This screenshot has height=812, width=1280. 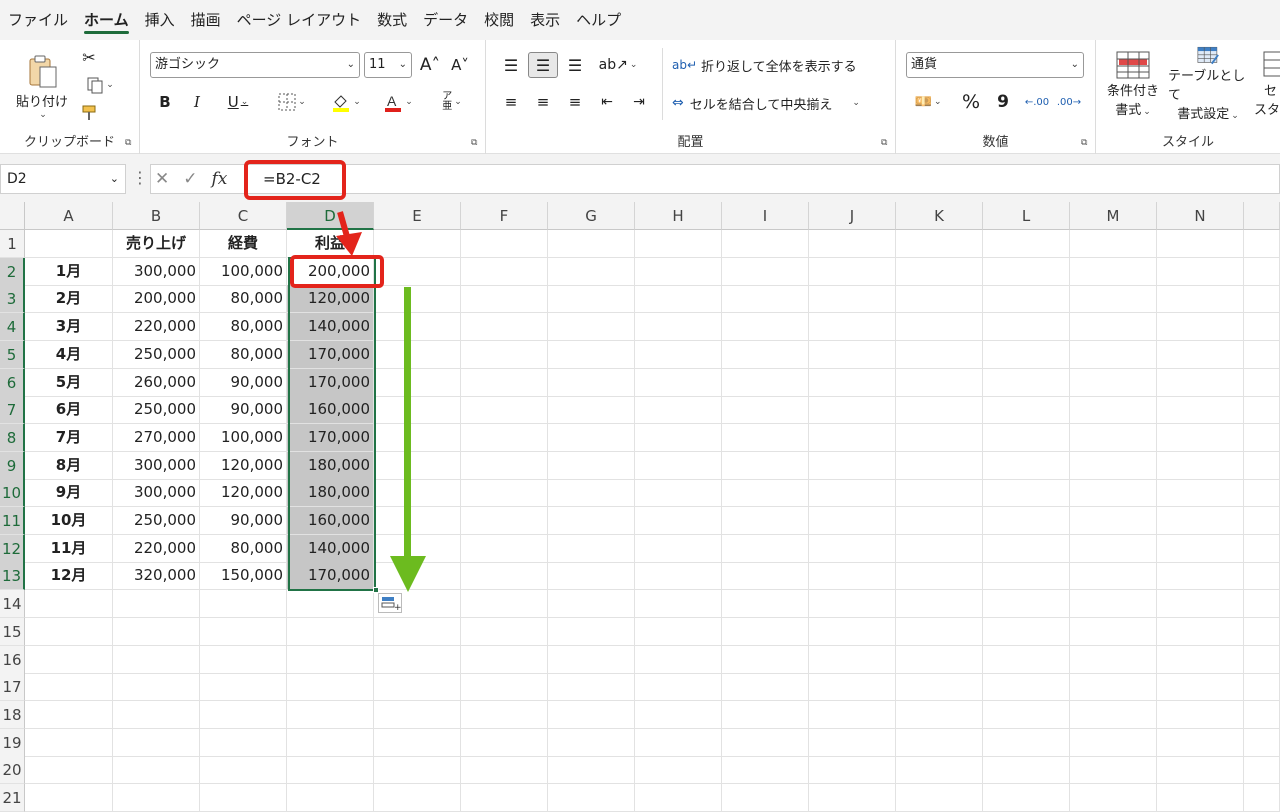 I want to click on cell-l12, so click(x=1026, y=548).